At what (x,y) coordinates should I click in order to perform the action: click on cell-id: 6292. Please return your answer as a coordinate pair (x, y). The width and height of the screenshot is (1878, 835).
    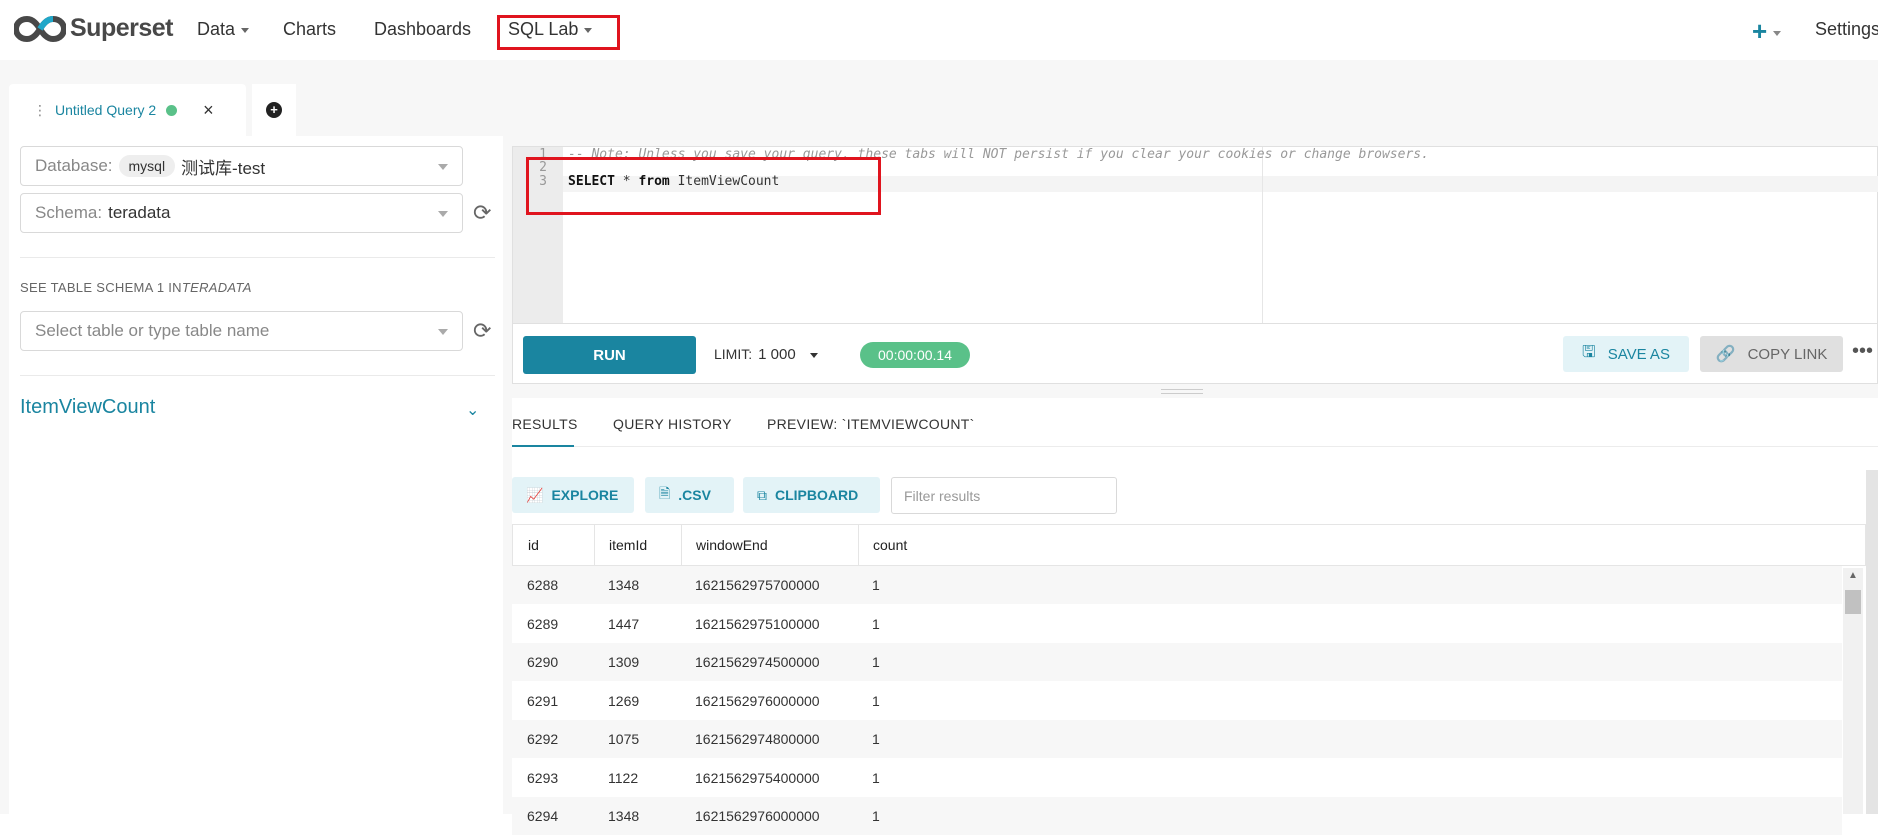
    Looking at the image, I should click on (543, 739).